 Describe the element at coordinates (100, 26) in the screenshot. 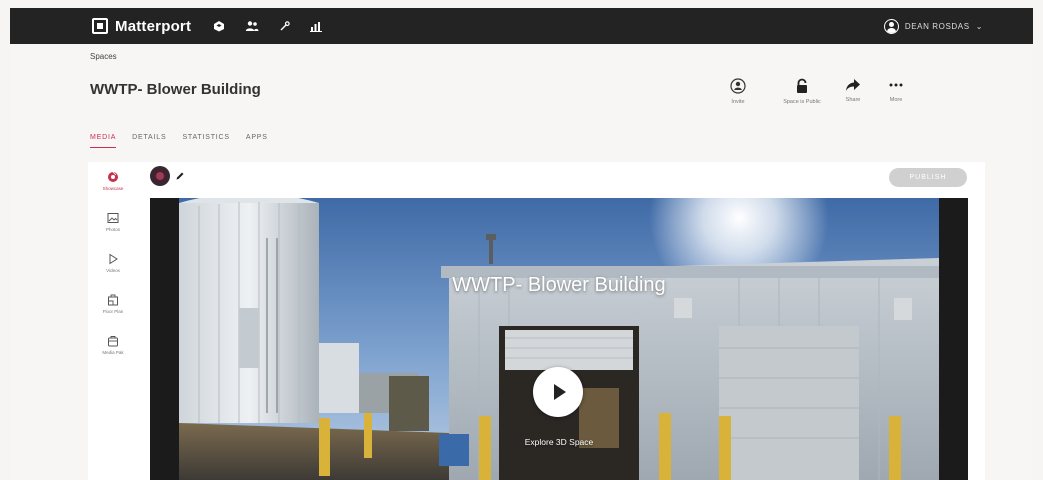

I see `matterport-logo-icon` at that location.